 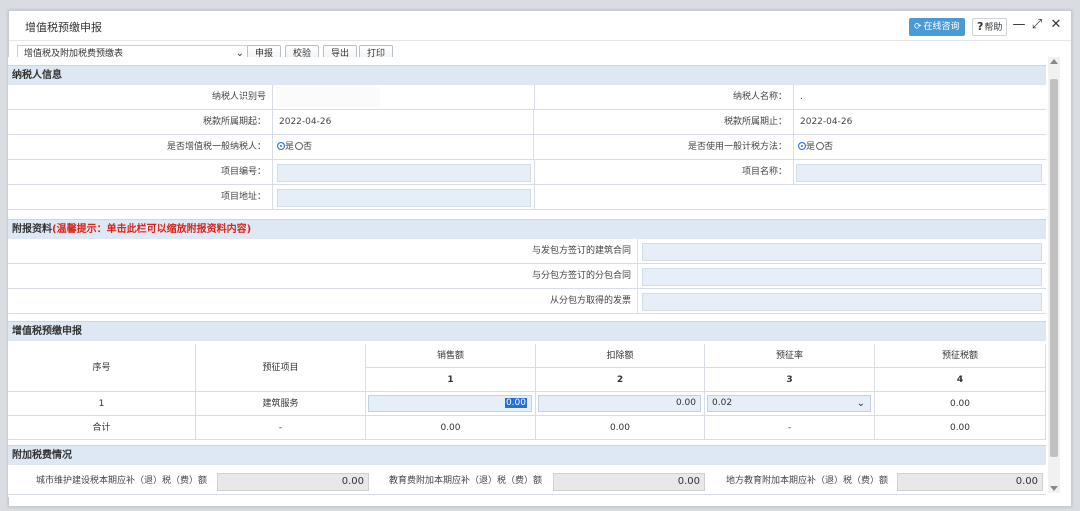 I want to click on minimize-icon: —, so click(x=1019, y=25).